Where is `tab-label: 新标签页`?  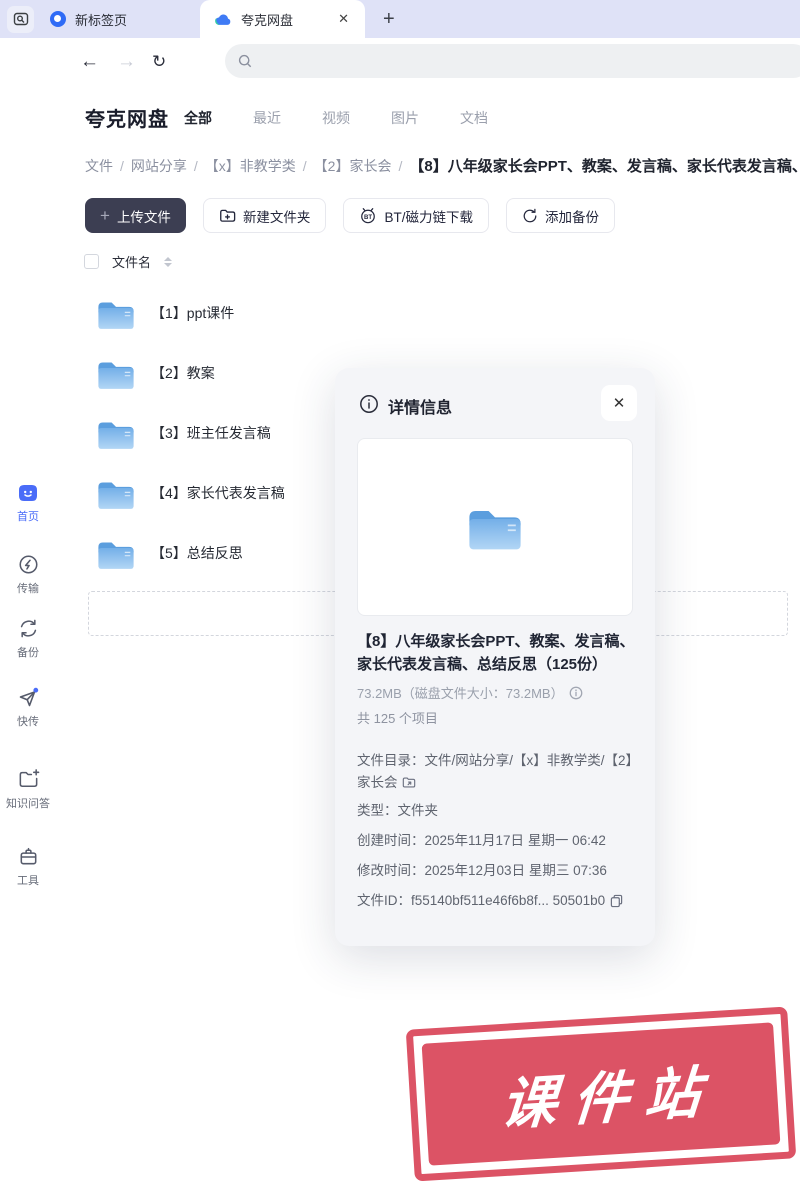 tab-label: 新标签页 is located at coordinates (101, 20).